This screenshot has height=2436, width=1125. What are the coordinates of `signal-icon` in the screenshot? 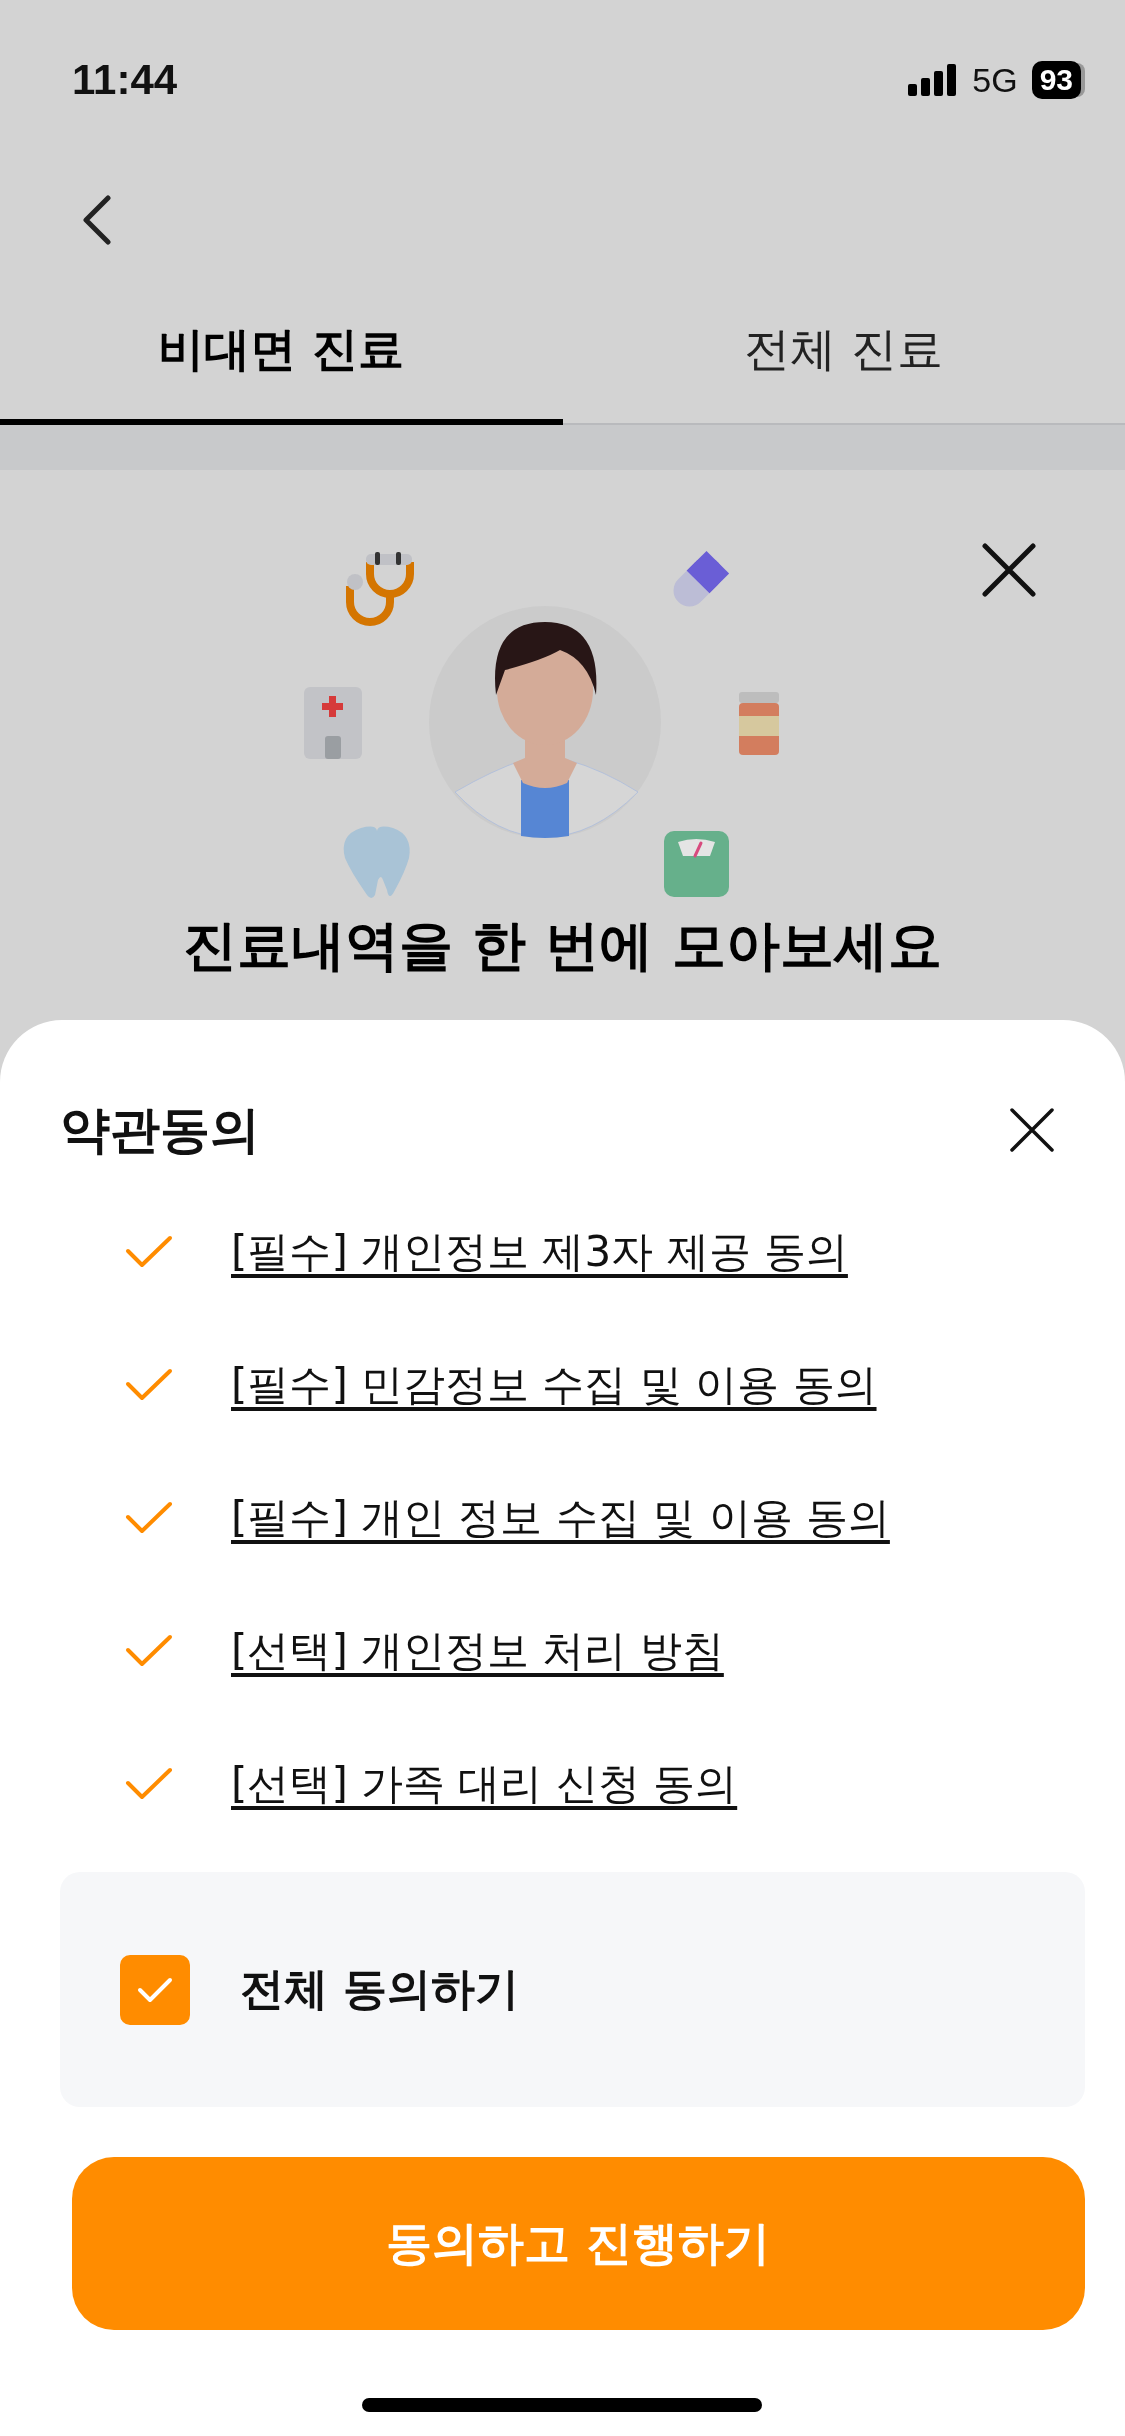 It's located at (933, 80).